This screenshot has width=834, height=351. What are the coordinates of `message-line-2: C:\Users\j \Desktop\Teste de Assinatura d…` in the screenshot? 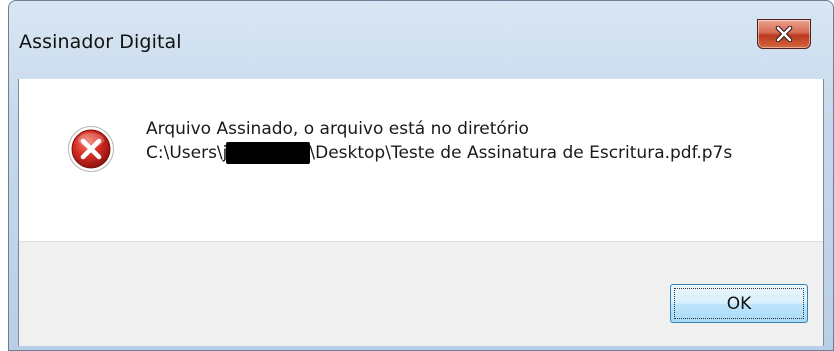 It's located at (439, 153).